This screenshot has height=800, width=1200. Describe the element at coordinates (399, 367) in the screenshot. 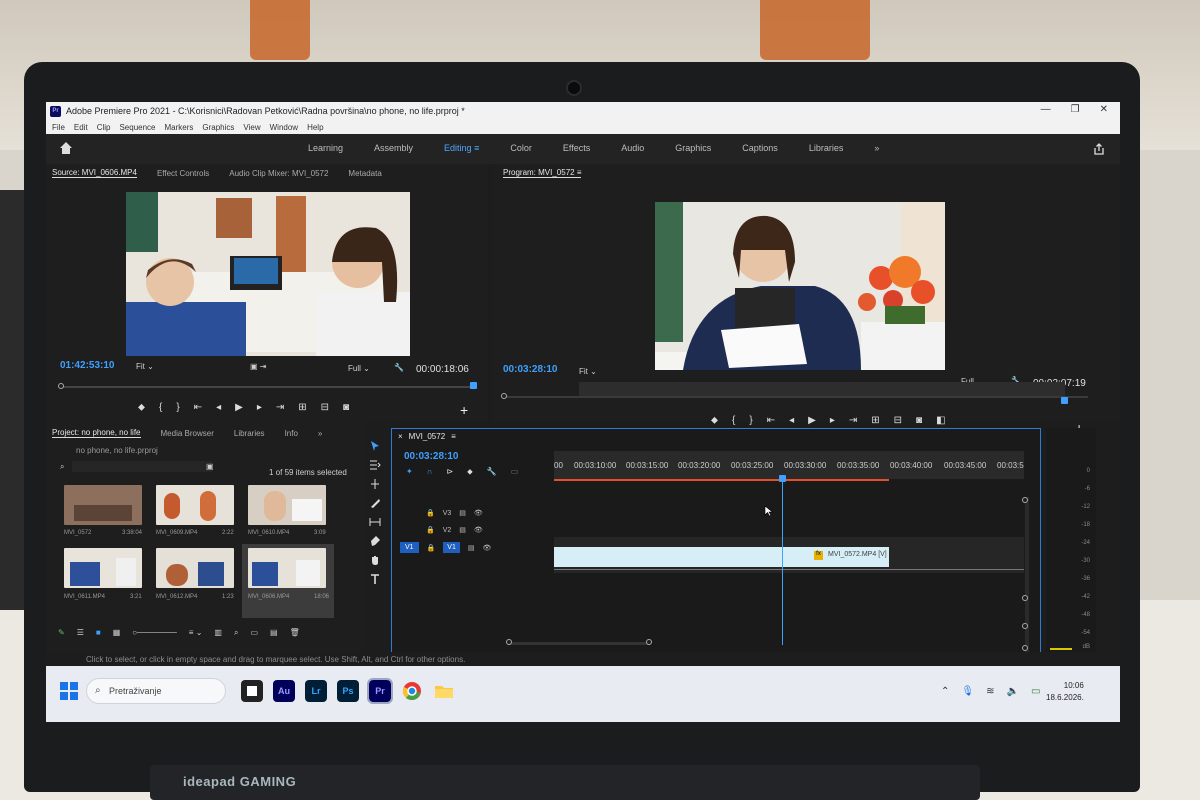

I see `source-settings-icon: 🔧` at that location.